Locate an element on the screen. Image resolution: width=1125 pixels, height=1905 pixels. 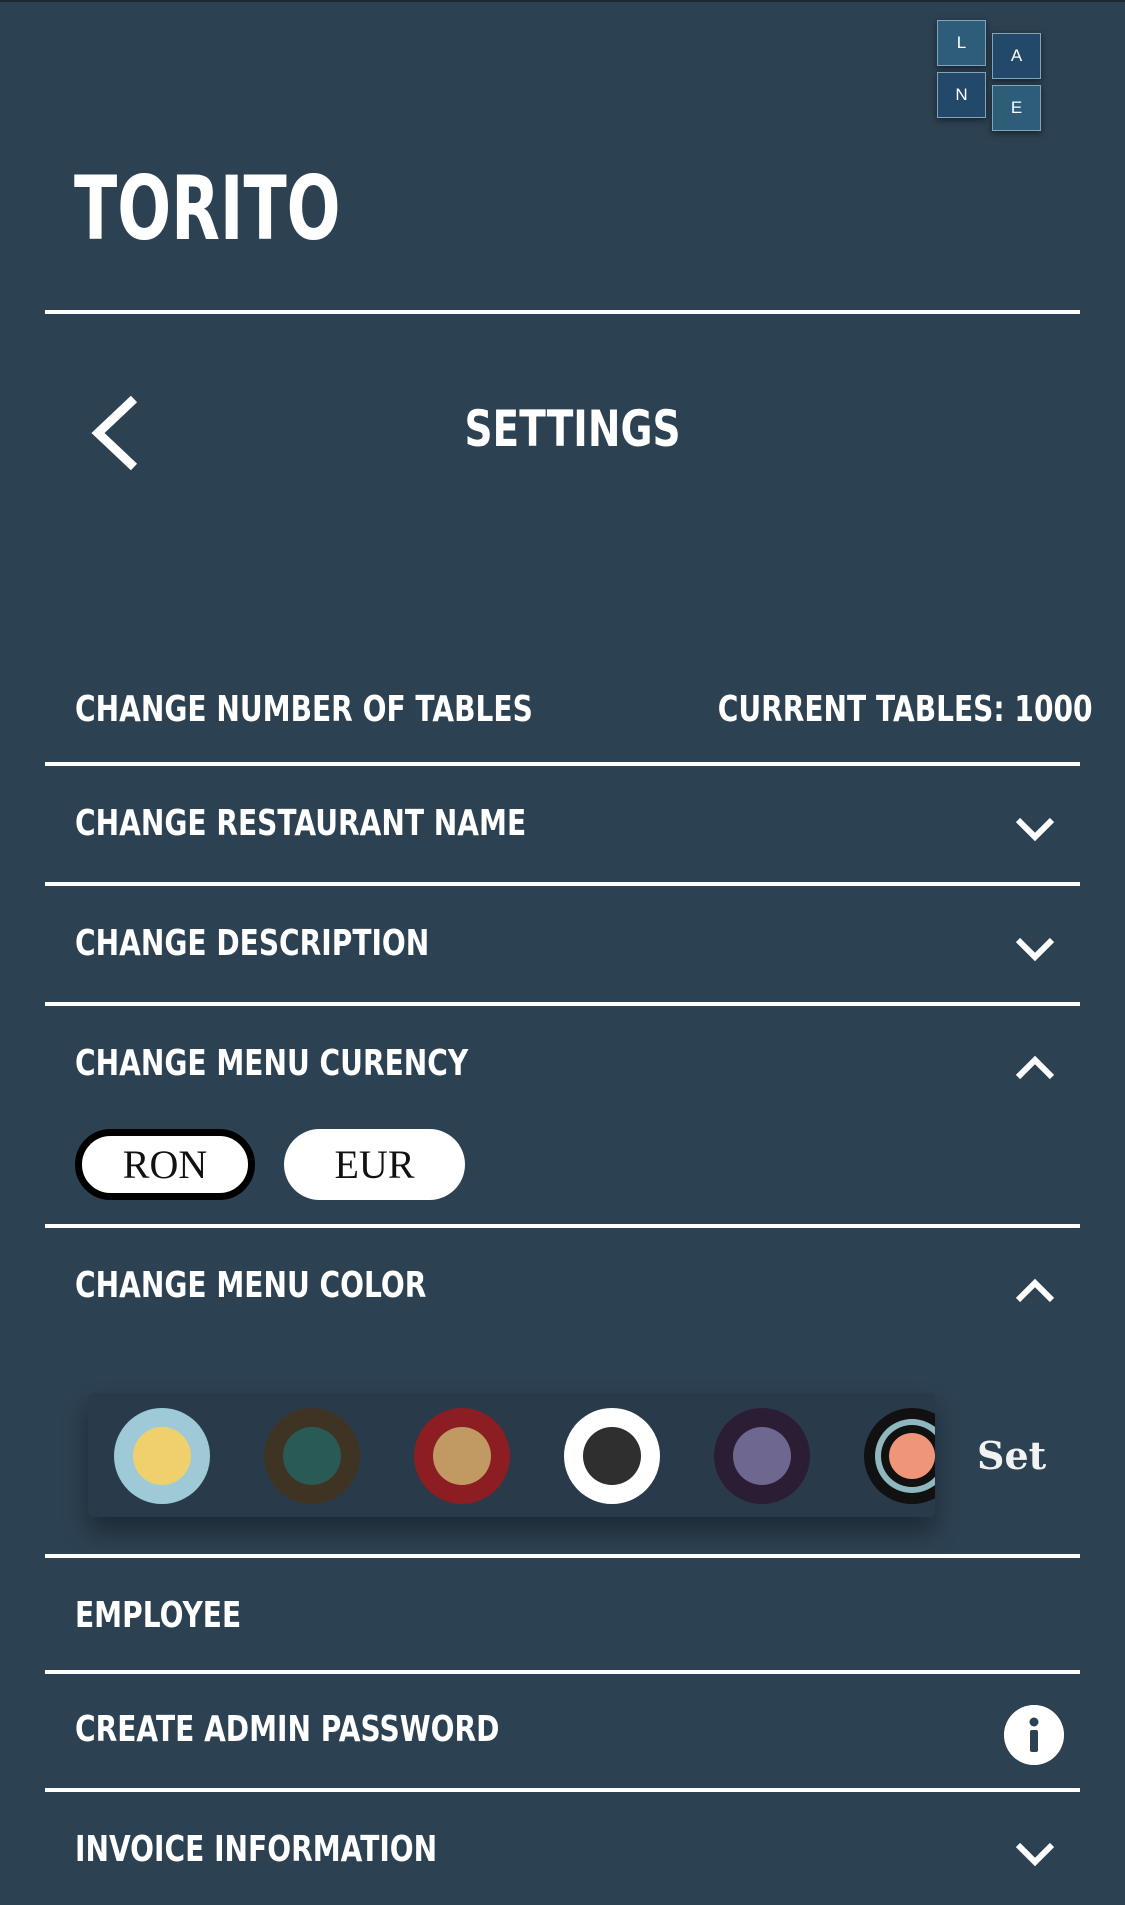
current-tables-value: CURRENT TABLES: 1000 is located at coordinates (905, 709).